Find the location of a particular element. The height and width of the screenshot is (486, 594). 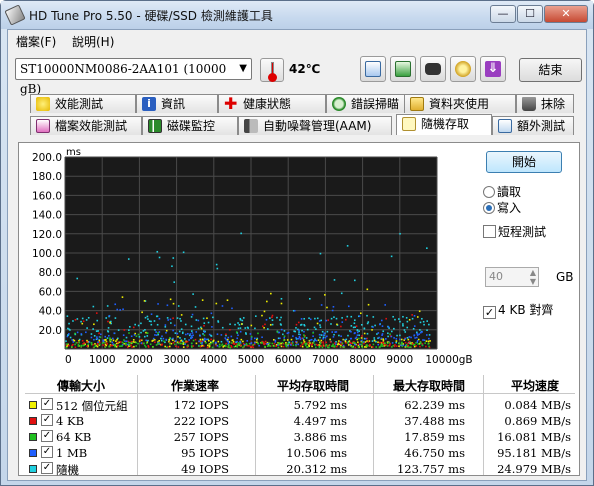

info-icon: i is located at coordinates (149, 104).